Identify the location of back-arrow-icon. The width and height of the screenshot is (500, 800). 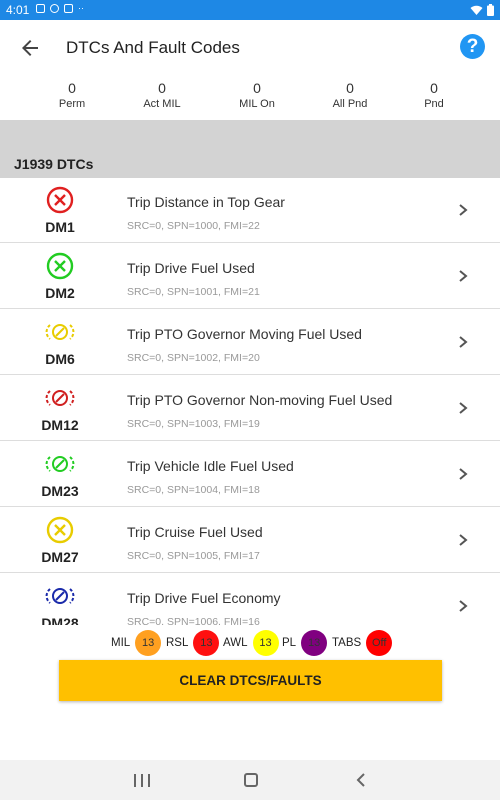
(30, 48).